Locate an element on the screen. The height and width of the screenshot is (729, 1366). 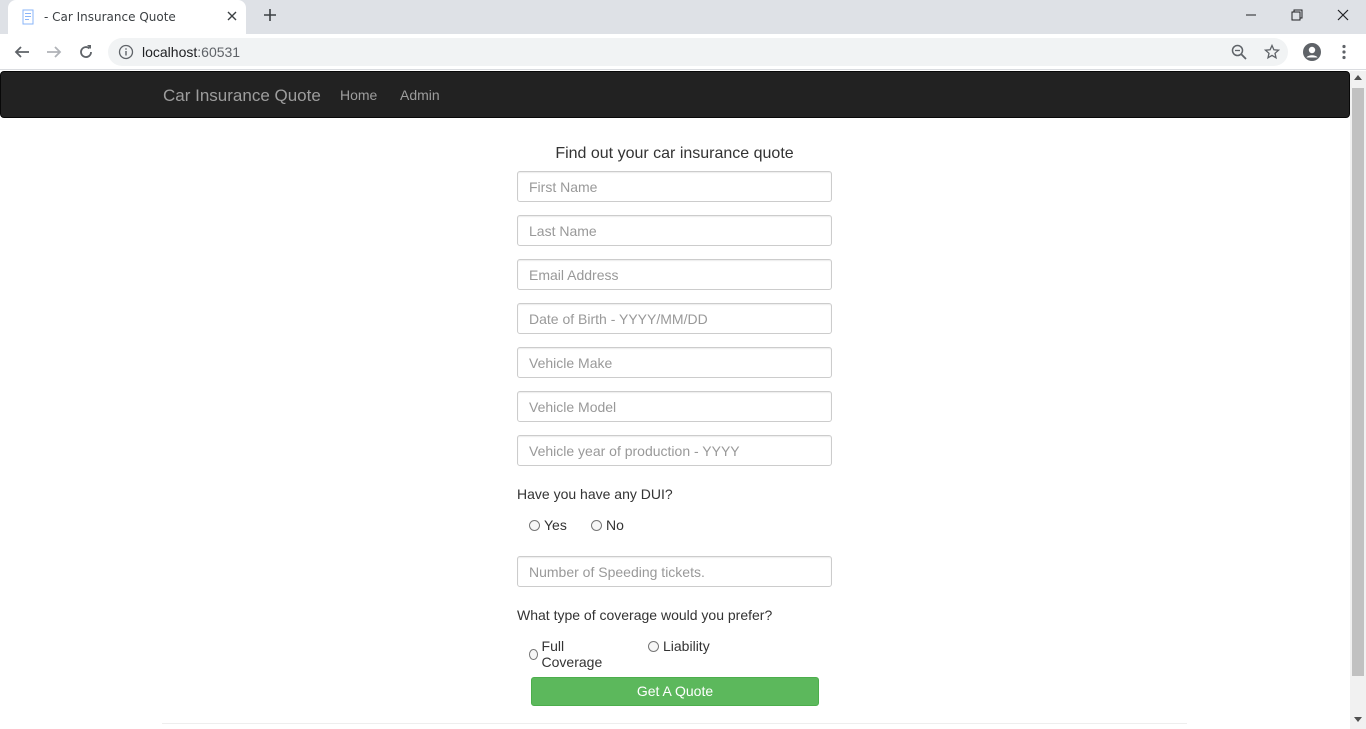
profile-avatar-icon is located at coordinates (1312, 52).